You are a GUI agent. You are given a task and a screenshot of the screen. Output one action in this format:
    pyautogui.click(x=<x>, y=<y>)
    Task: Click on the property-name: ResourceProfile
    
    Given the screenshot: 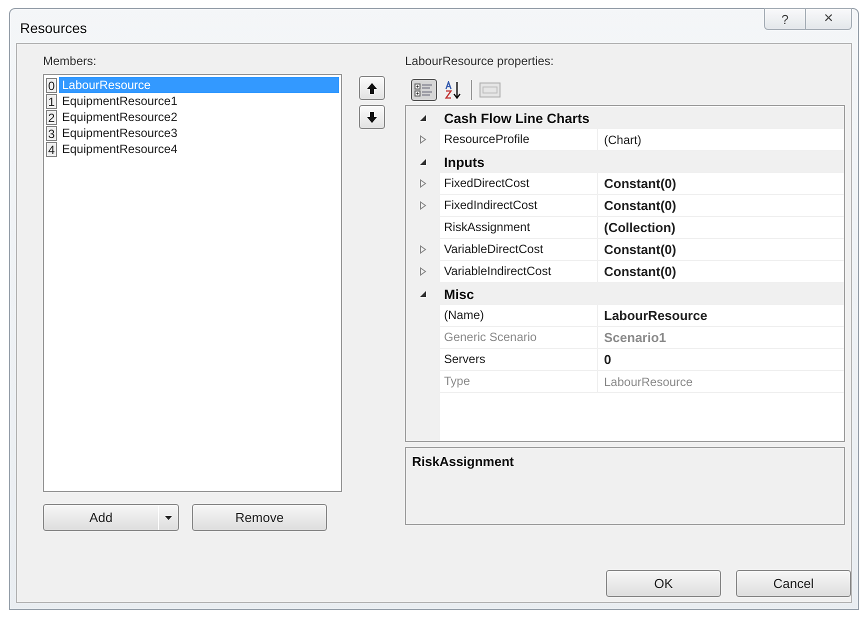 What is the action you would take?
    pyautogui.click(x=519, y=139)
    